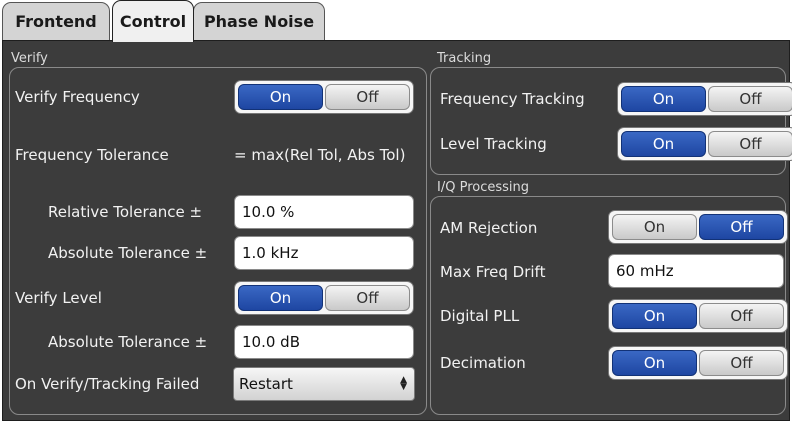 Image resolution: width=792 pixels, height=421 pixels. What do you see at coordinates (29, 58) in the screenshot?
I see `verify-group-title: Verify` at bounding box center [29, 58].